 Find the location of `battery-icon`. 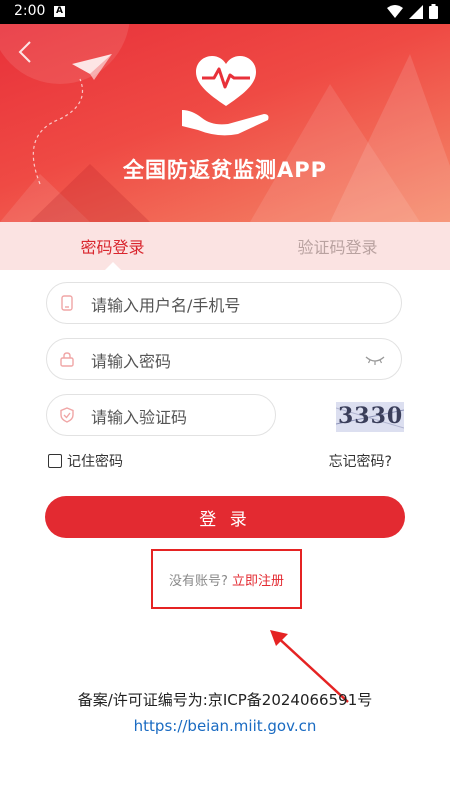

battery-icon is located at coordinates (433, 11).